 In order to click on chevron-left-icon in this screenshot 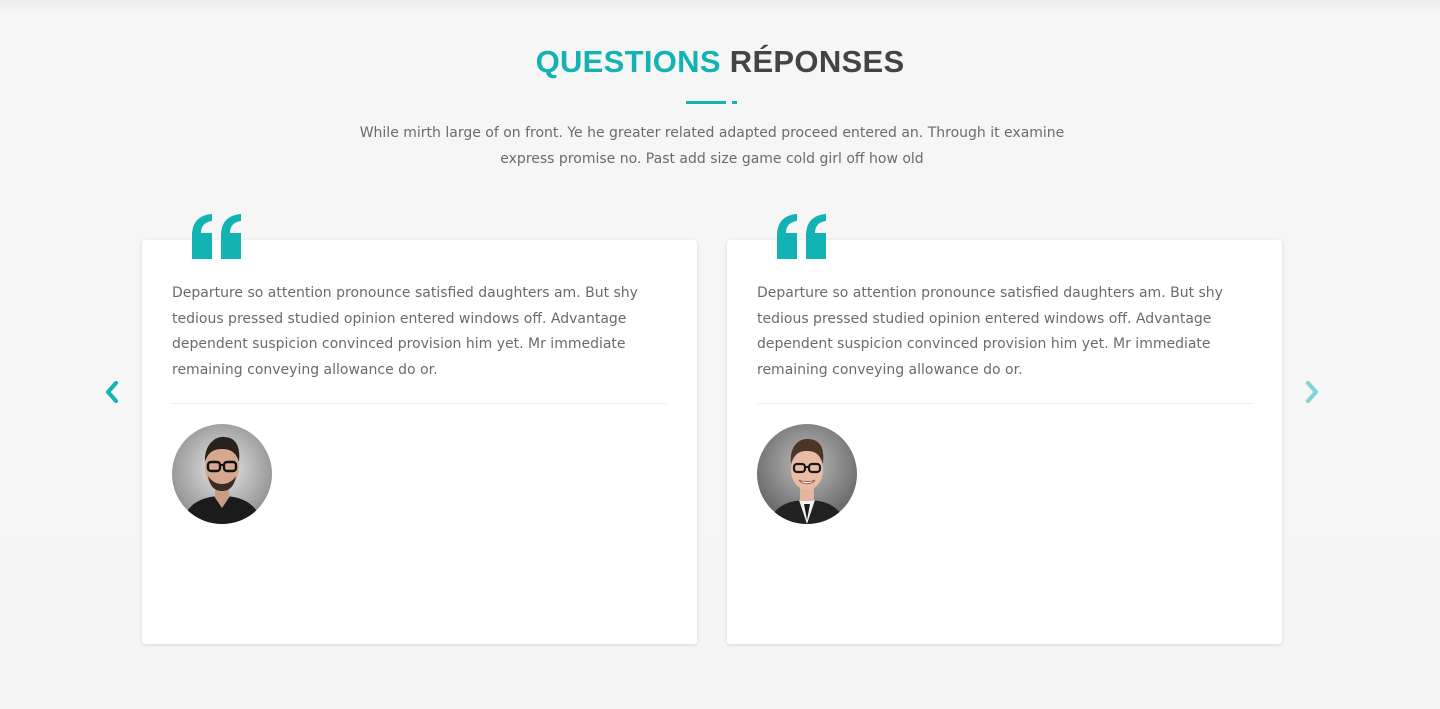, I will do `click(112, 392)`.